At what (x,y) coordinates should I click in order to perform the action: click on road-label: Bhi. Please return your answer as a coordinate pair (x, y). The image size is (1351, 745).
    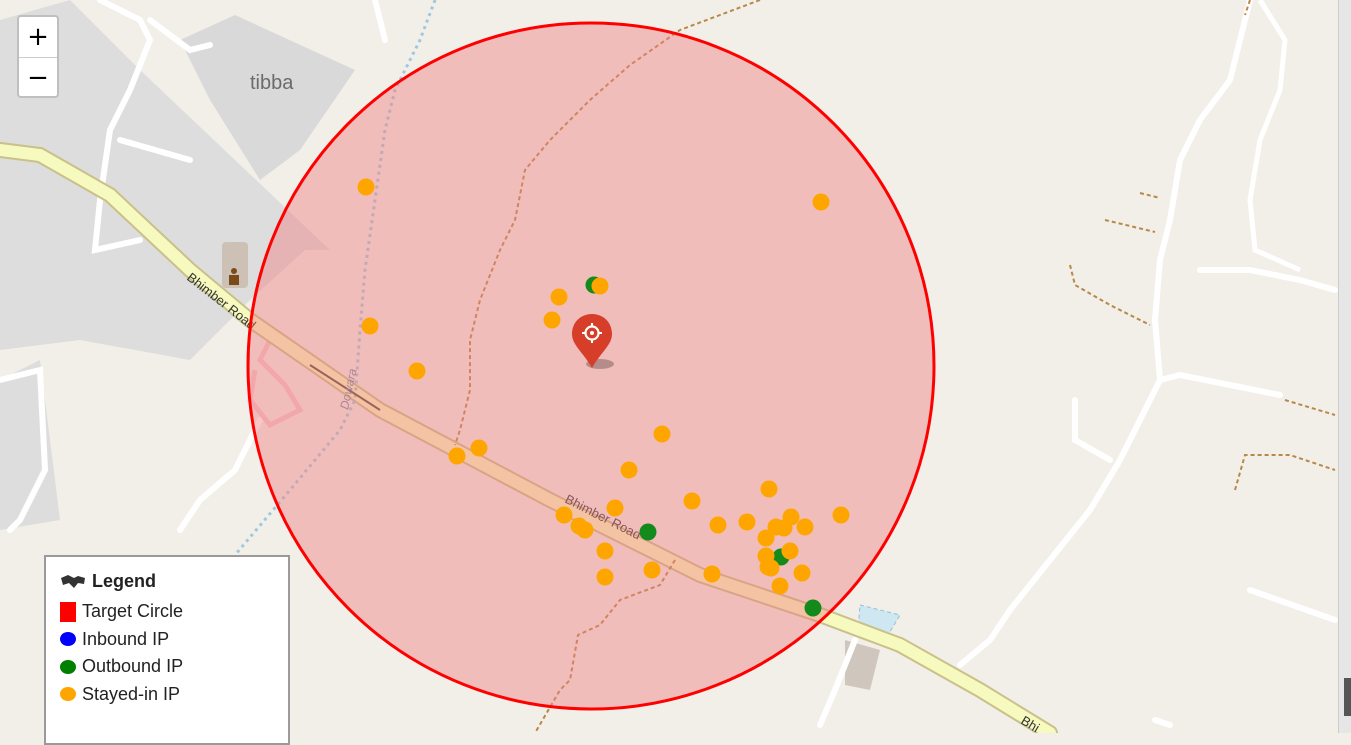
    Looking at the image, I should click on (1030, 723).